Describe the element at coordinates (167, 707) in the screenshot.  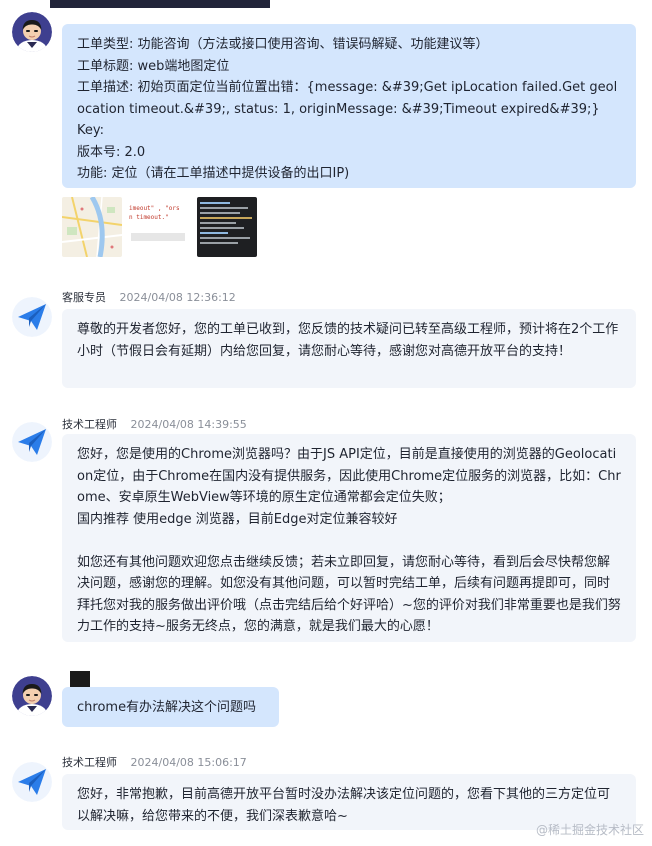
I see `message-text: chrome有办法解决这个问题吗` at that location.